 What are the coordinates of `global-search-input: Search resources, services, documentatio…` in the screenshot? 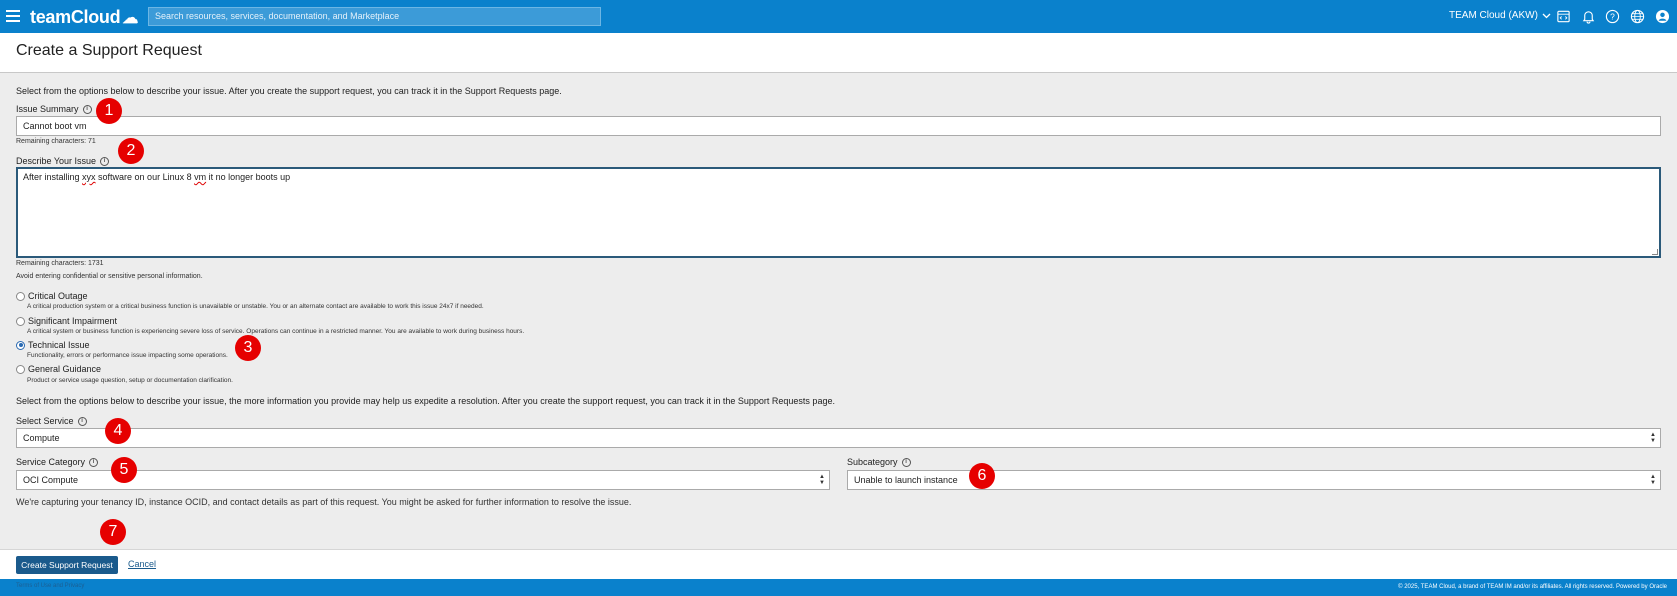 It's located at (374, 16).